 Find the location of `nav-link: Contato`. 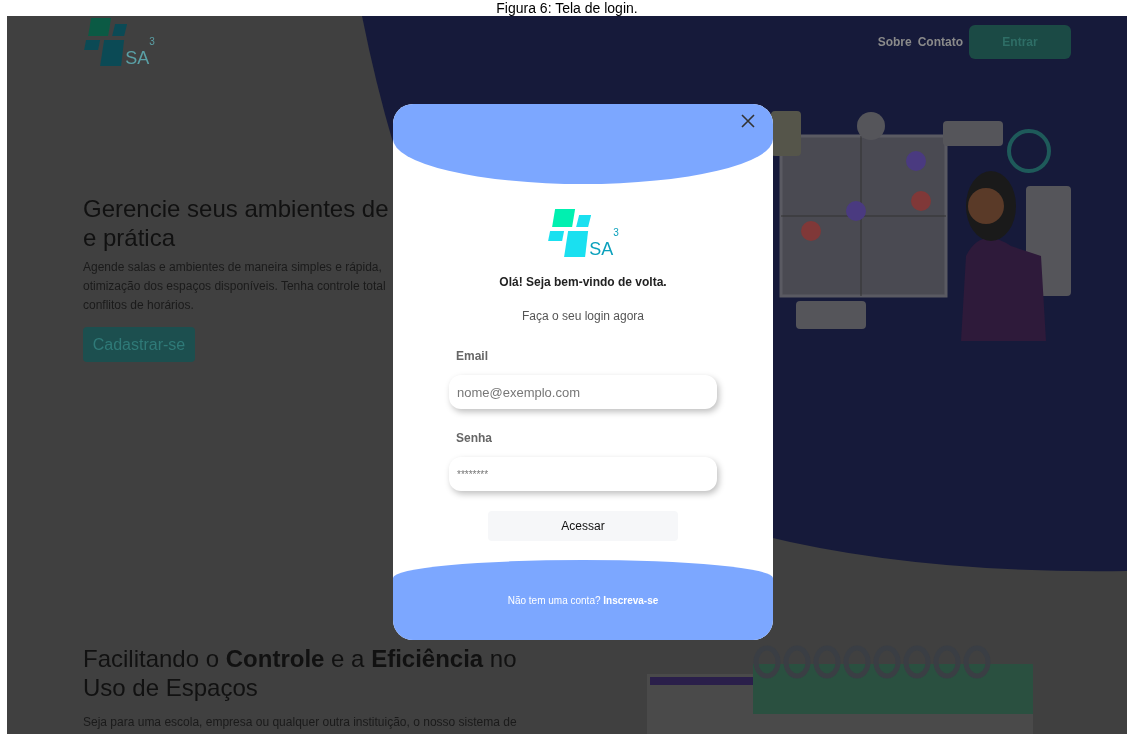

nav-link: Contato is located at coordinates (940, 42).